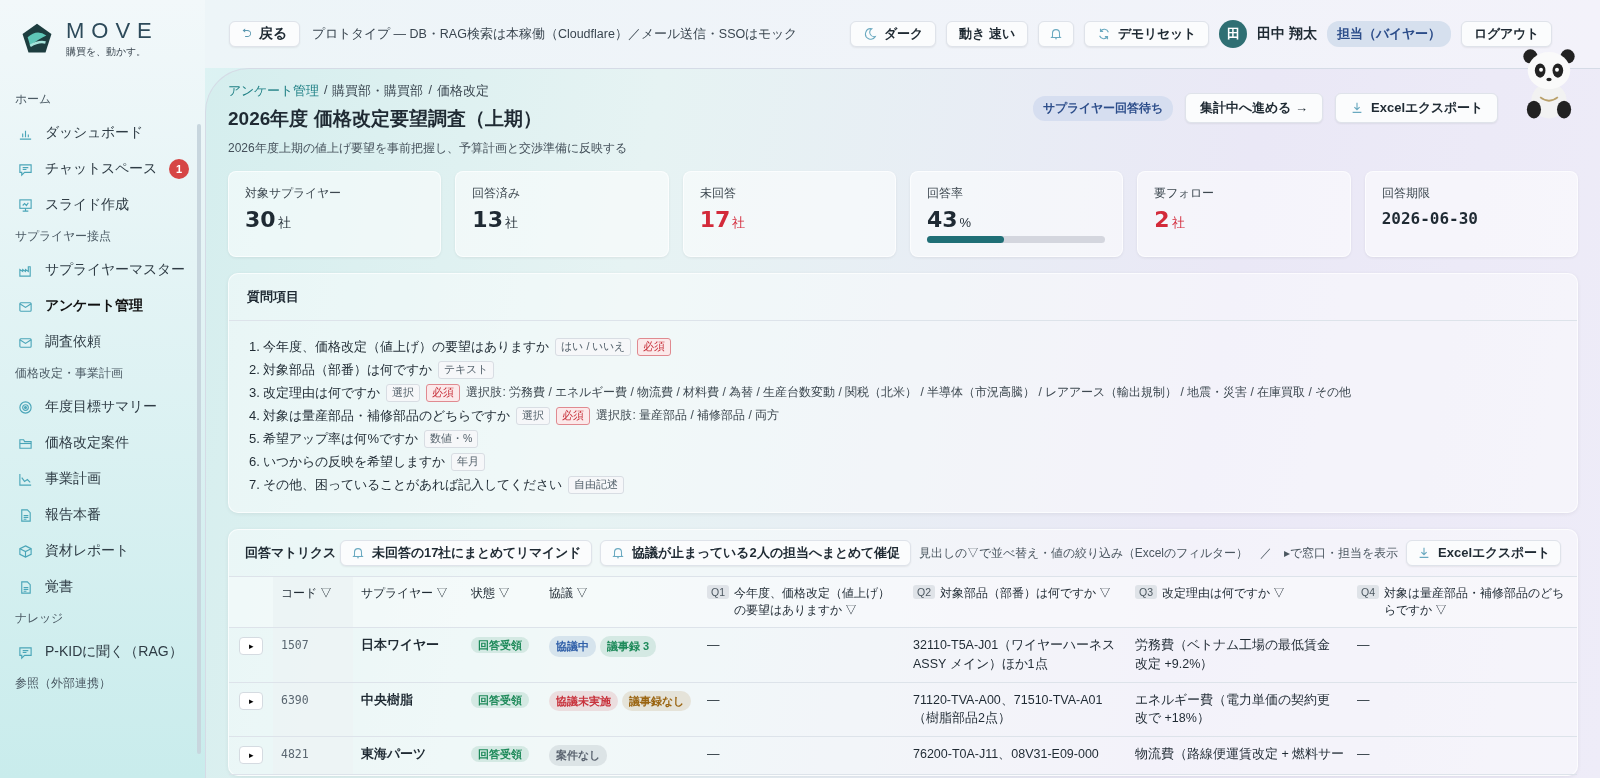  Describe the element at coordinates (307, 593) in the screenshot. I see `column-header: コード ▽` at that location.